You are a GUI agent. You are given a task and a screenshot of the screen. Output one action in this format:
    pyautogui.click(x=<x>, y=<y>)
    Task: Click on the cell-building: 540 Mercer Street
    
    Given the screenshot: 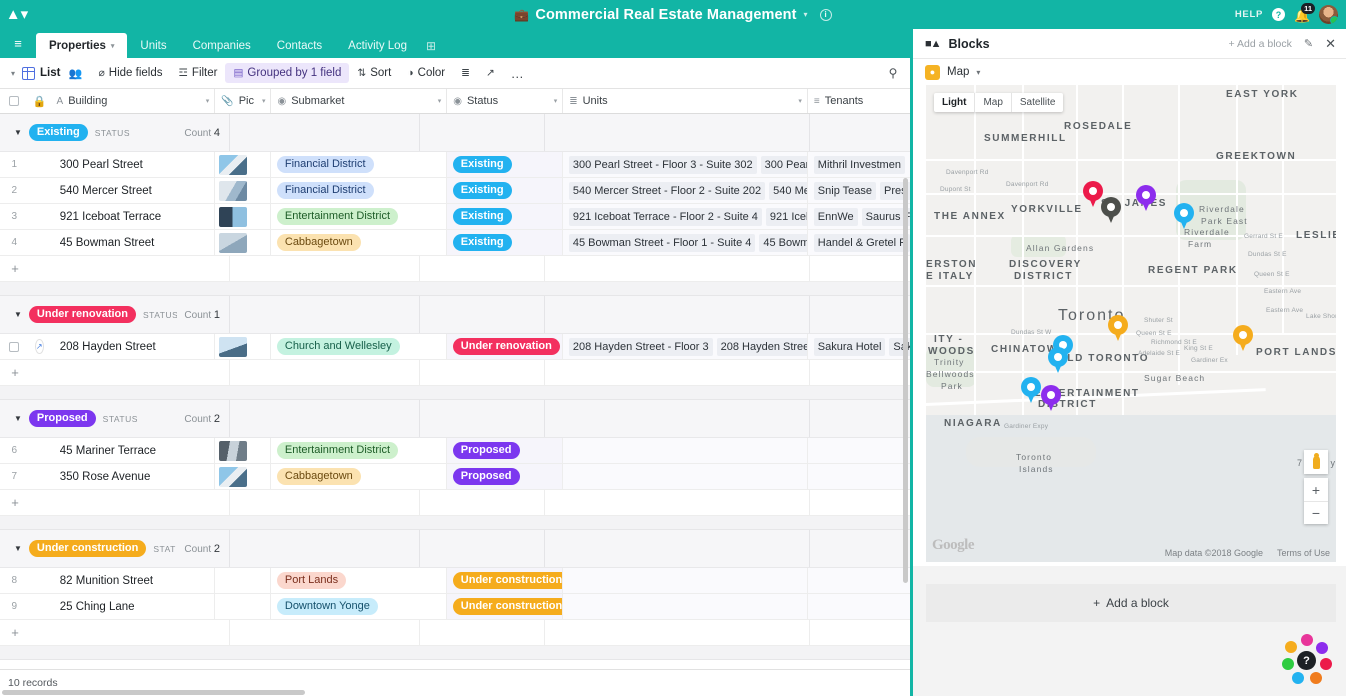 What is the action you would take?
    pyautogui.click(x=132, y=190)
    